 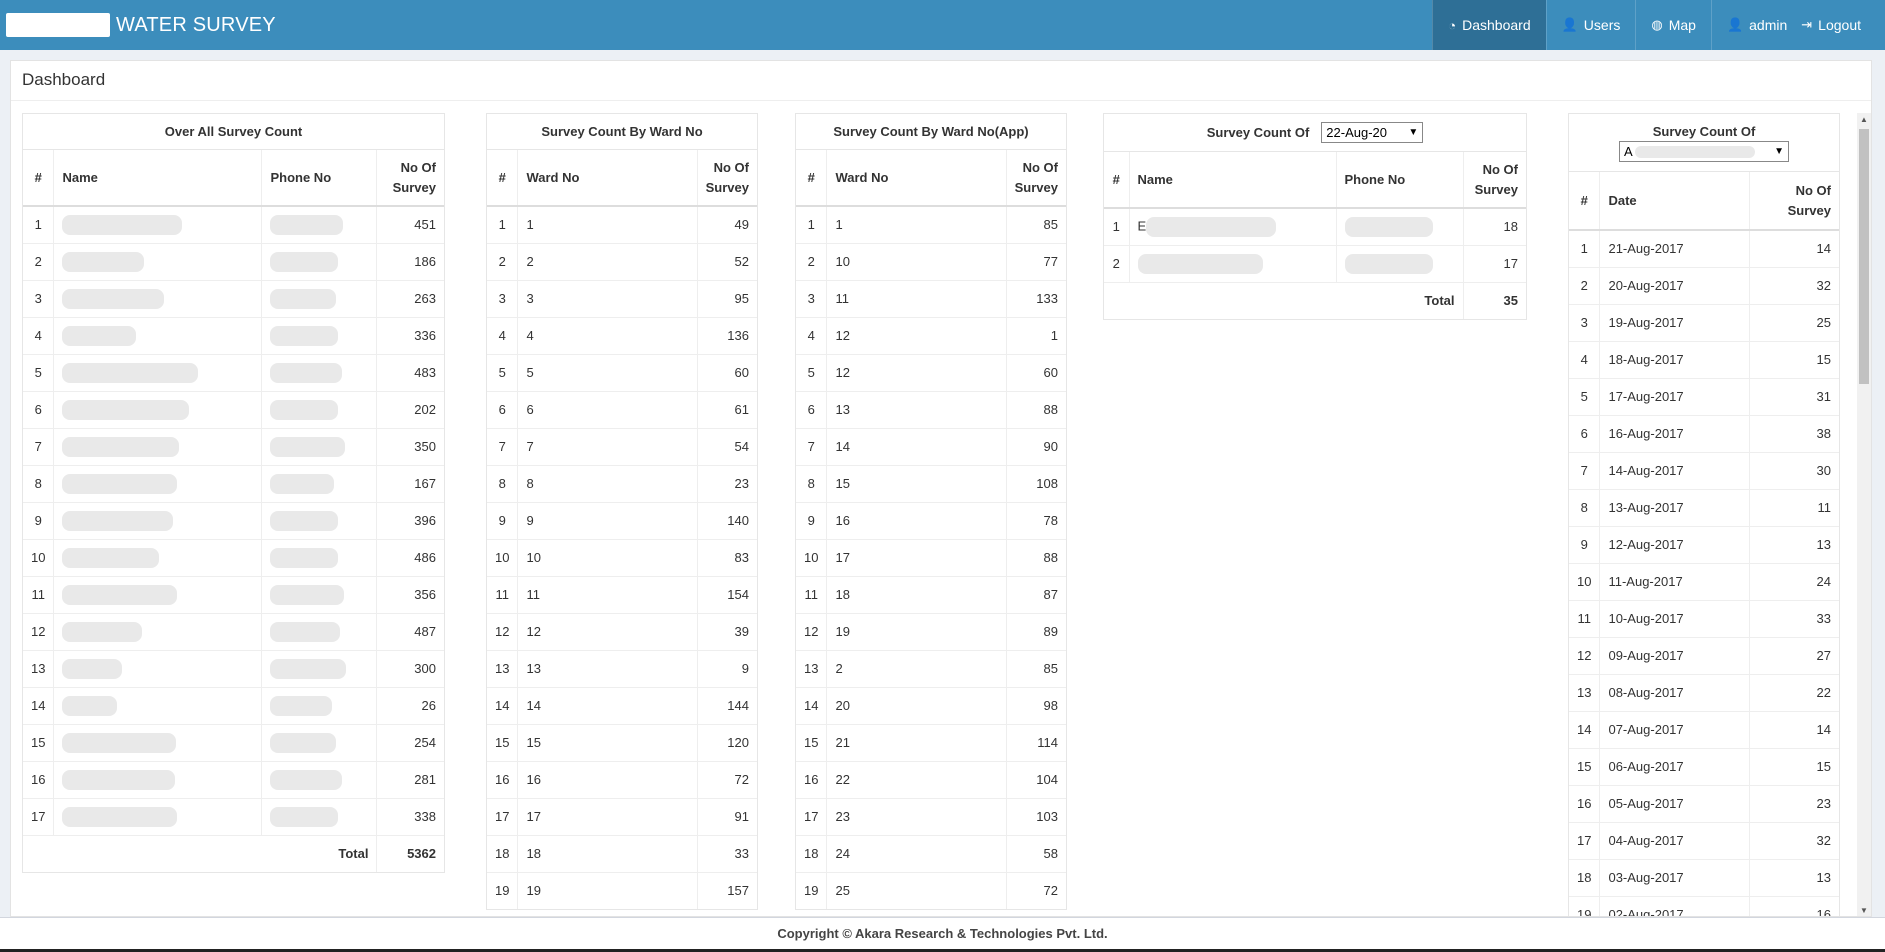 I want to click on table-row: 8 13-Aug-2017 11, so click(x=1704, y=507).